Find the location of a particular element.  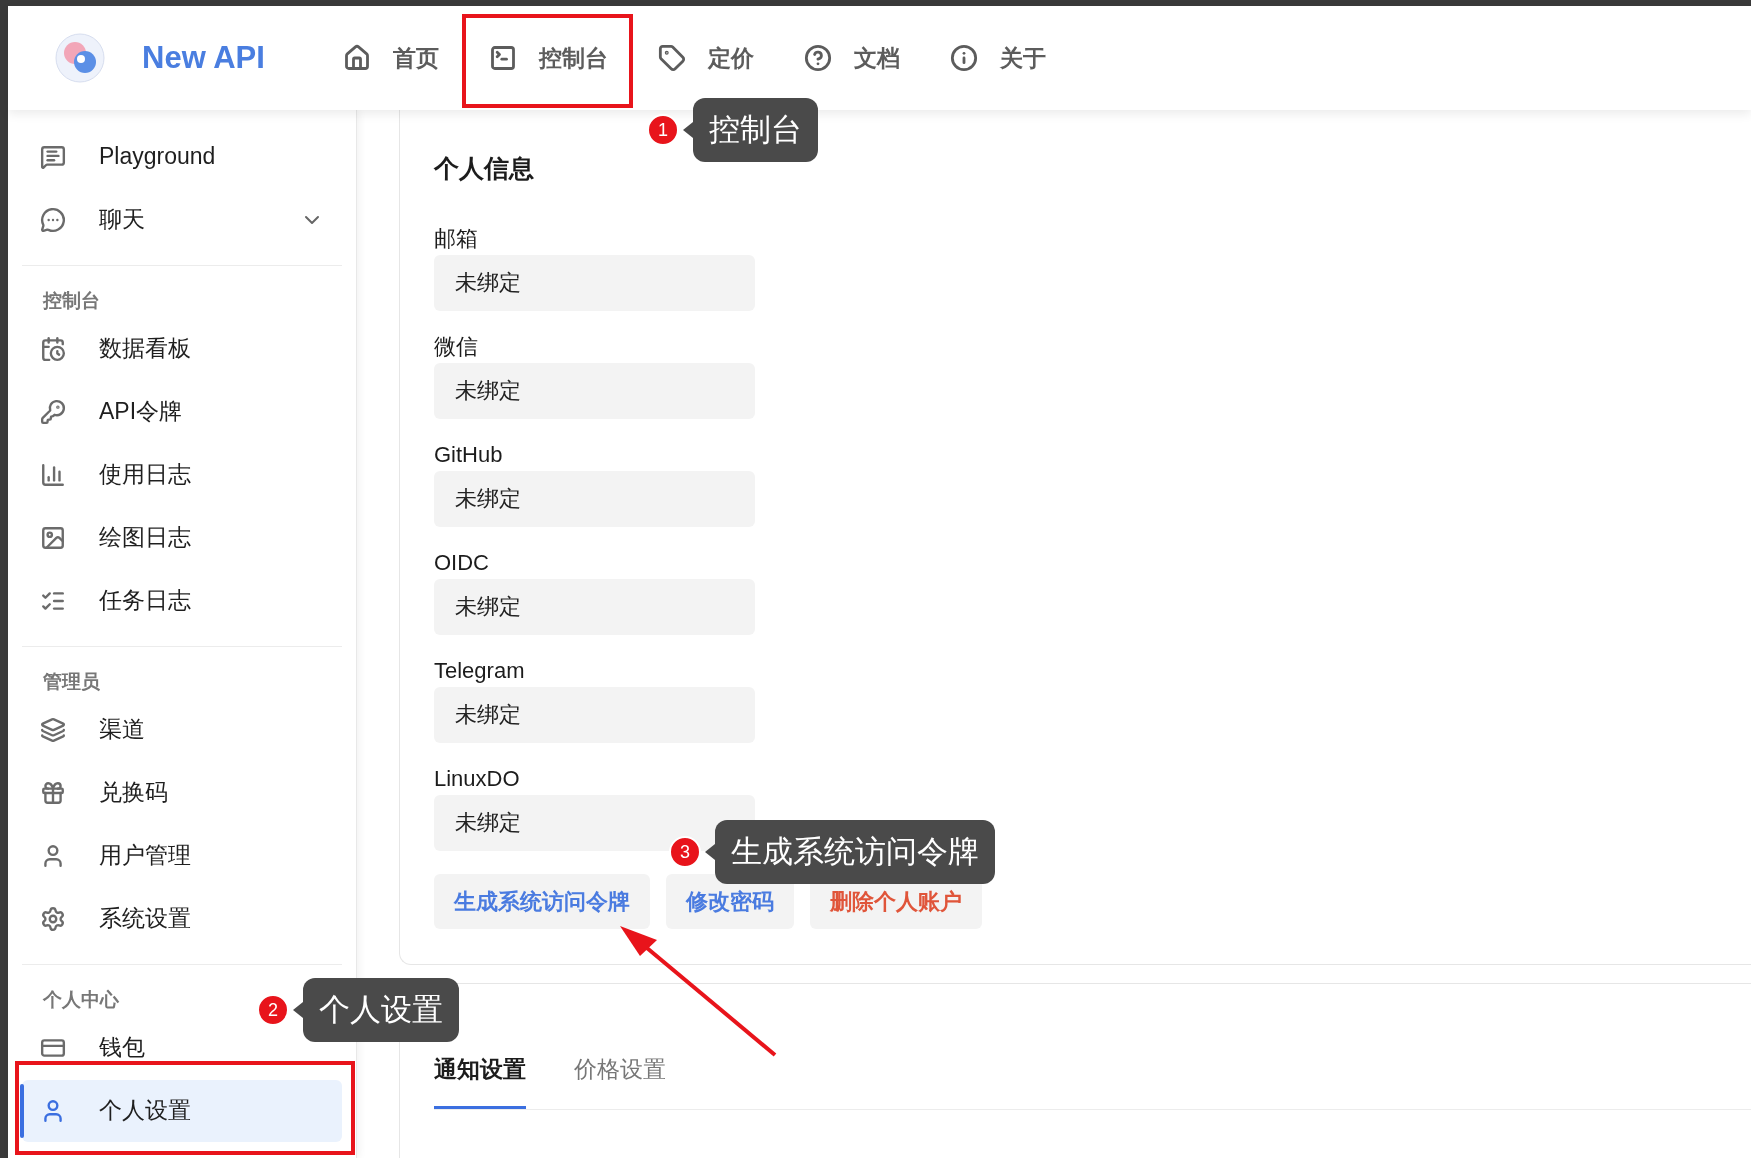

sidebar-item: 渠道 is located at coordinates (182, 729).